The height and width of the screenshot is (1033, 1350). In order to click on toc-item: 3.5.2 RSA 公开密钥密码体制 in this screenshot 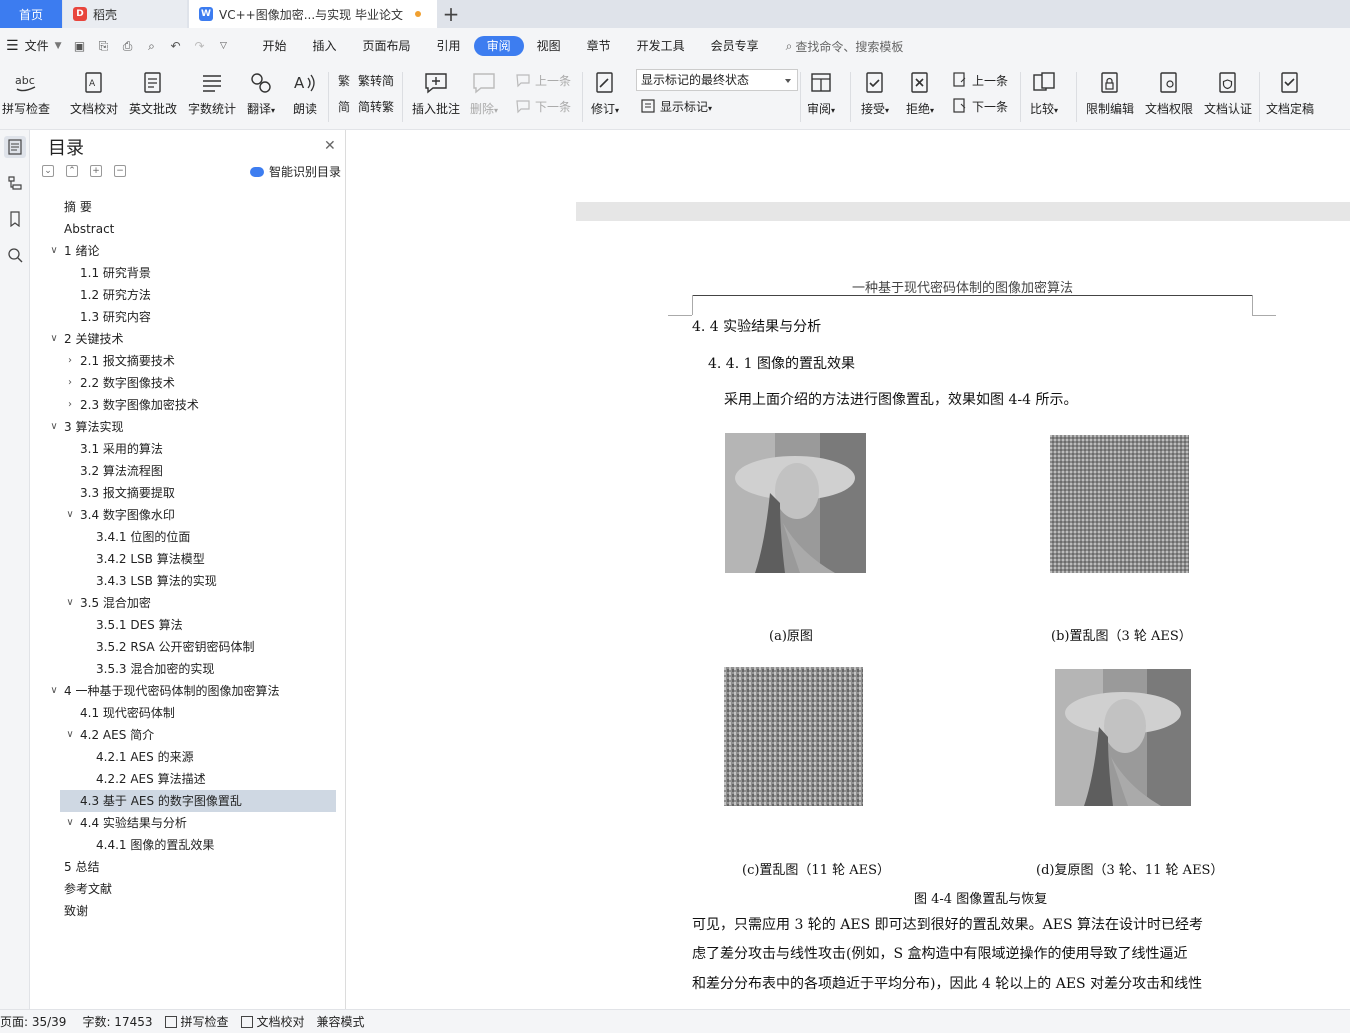, I will do `click(186, 647)`.